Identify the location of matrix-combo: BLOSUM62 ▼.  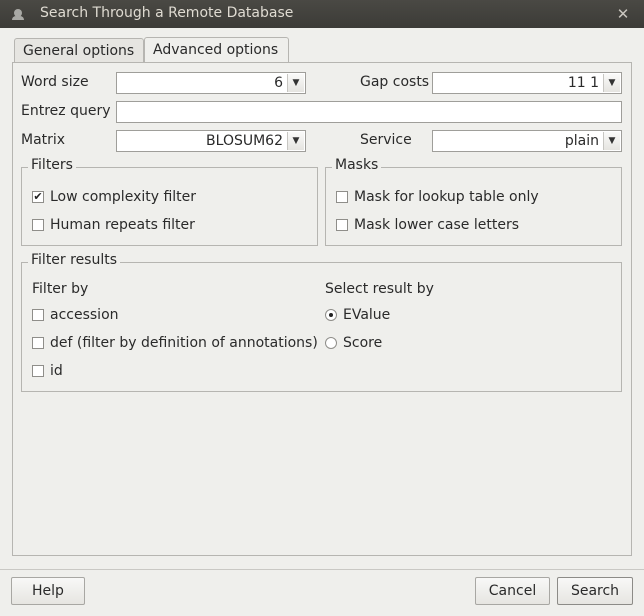
(211, 141).